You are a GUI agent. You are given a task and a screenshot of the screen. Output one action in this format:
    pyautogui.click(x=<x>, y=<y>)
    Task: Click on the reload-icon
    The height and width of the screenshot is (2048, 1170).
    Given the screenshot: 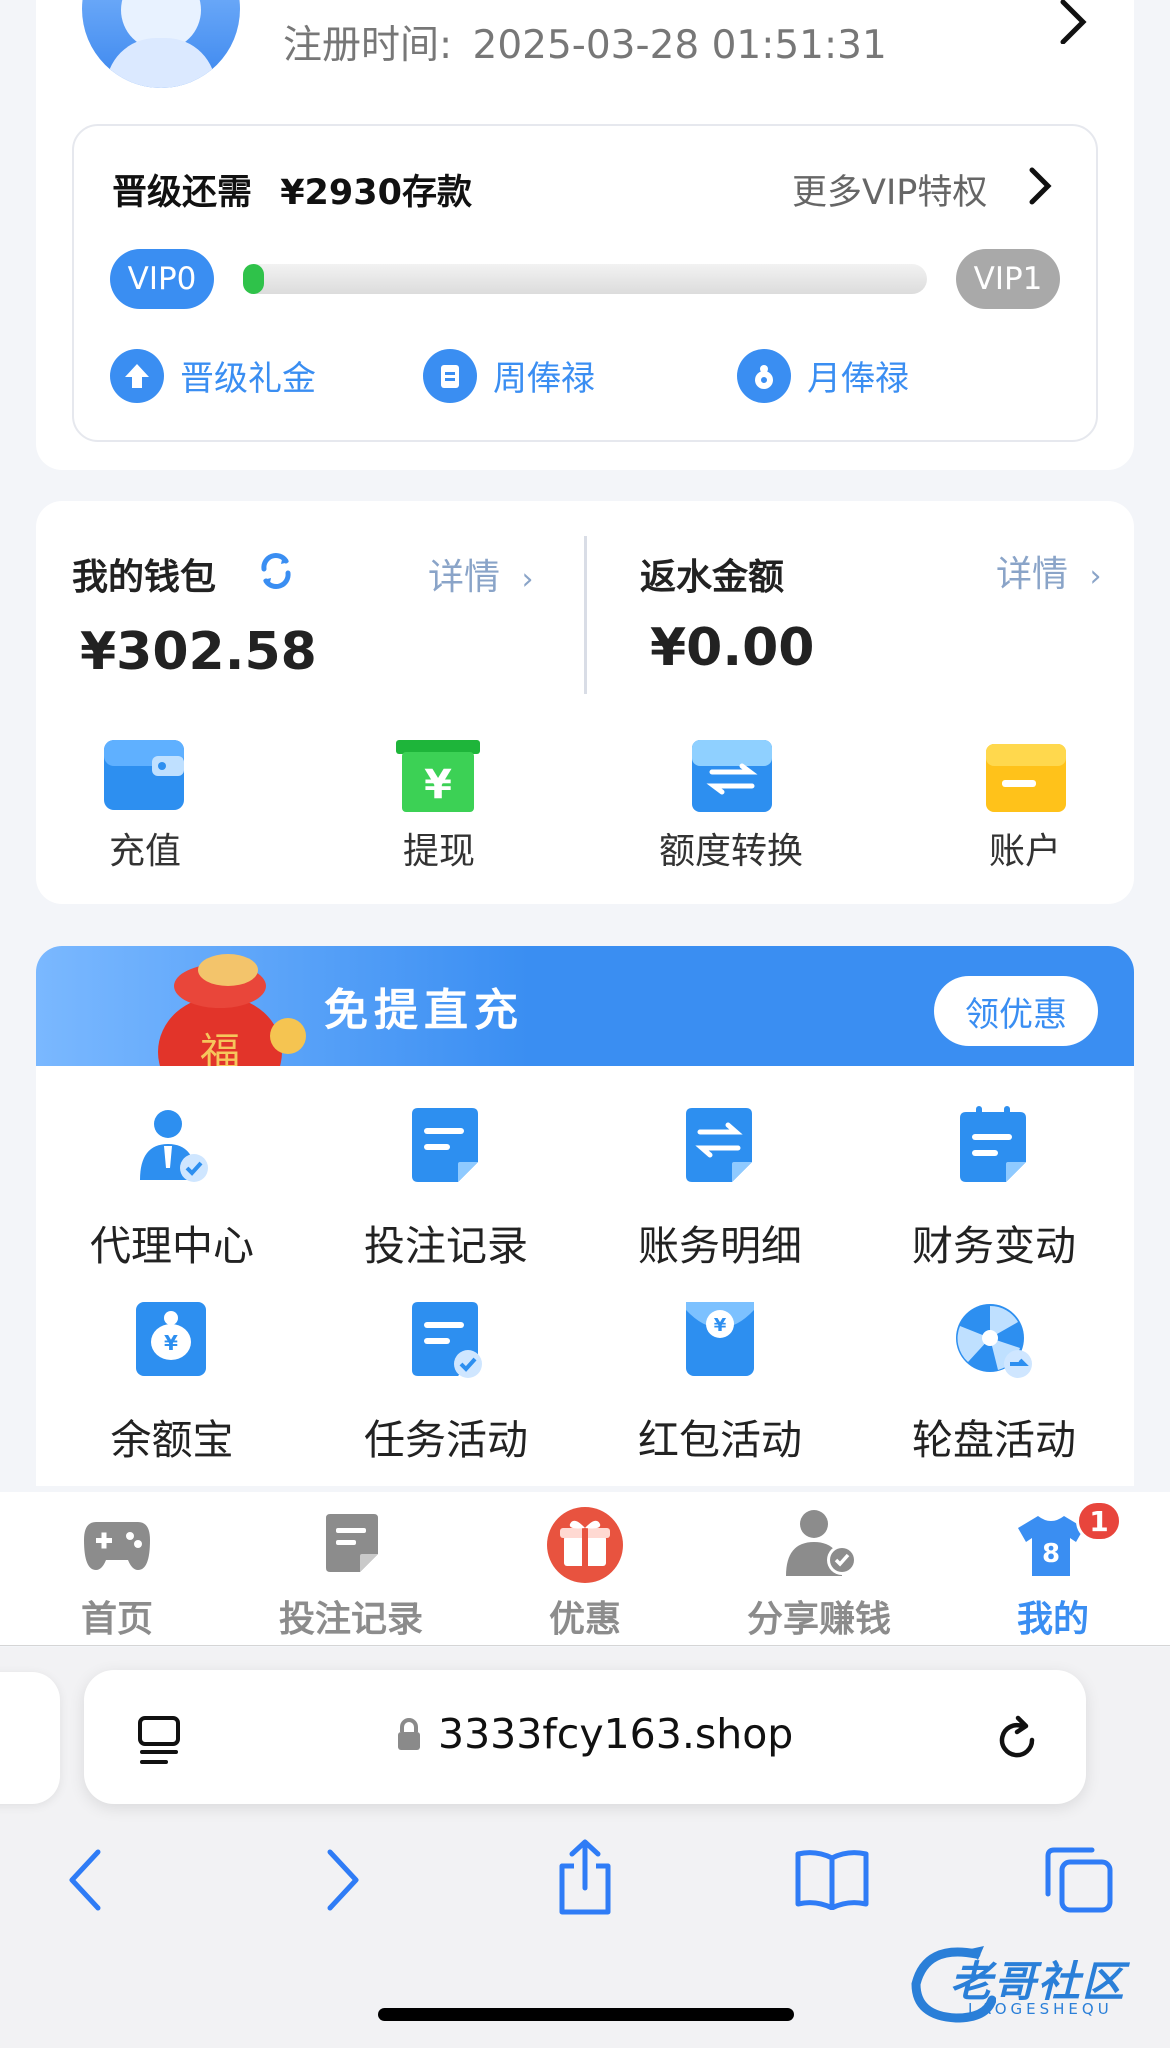 What is the action you would take?
    pyautogui.click(x=1017, y=1739)
    